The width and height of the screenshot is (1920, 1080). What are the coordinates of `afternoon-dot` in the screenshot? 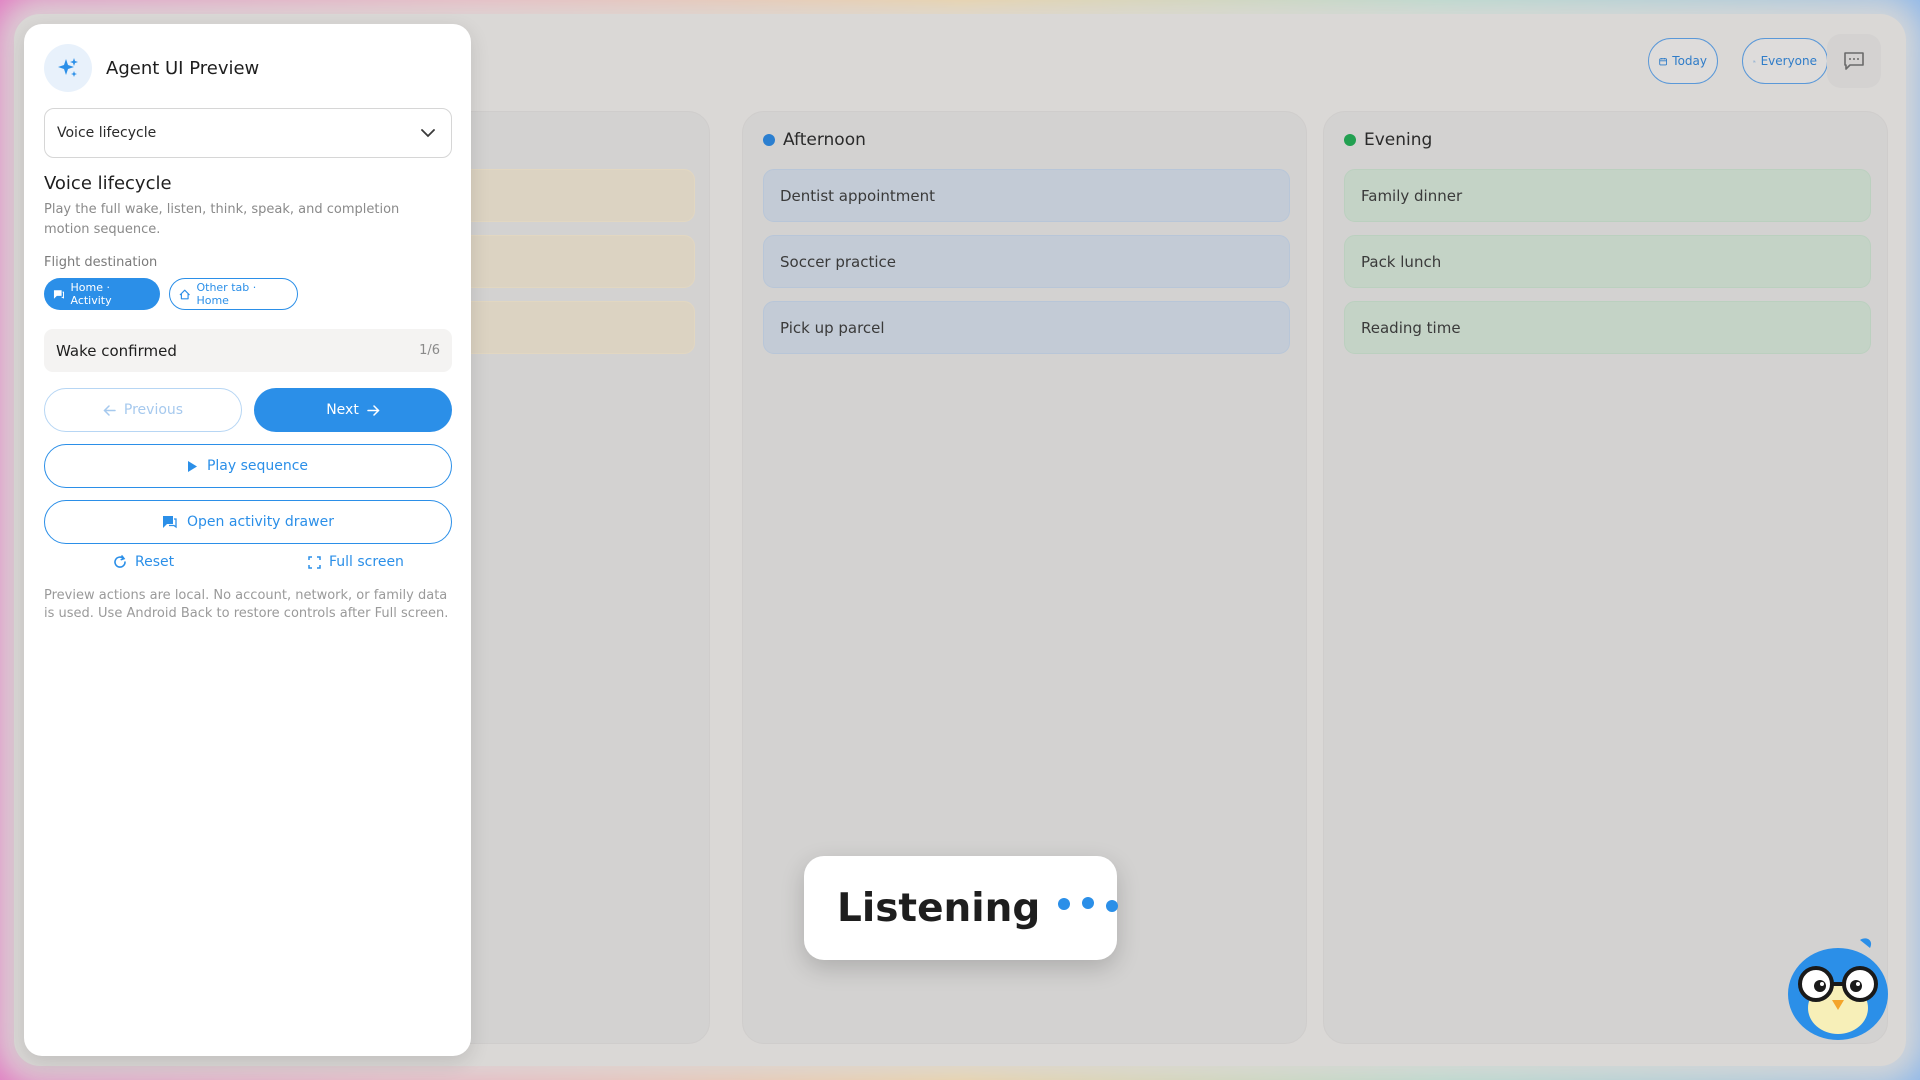 It's located at (769, 140).